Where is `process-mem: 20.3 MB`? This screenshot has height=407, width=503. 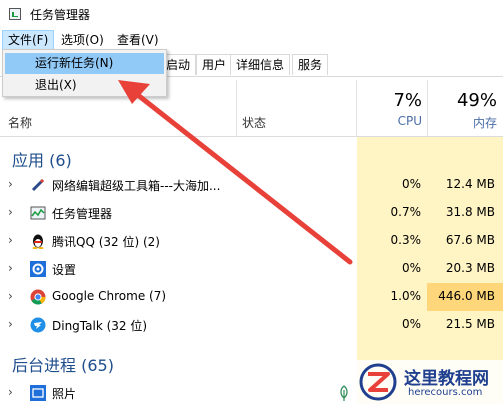
process-mem: 20.3 MB is located at coordinates (470, 268).